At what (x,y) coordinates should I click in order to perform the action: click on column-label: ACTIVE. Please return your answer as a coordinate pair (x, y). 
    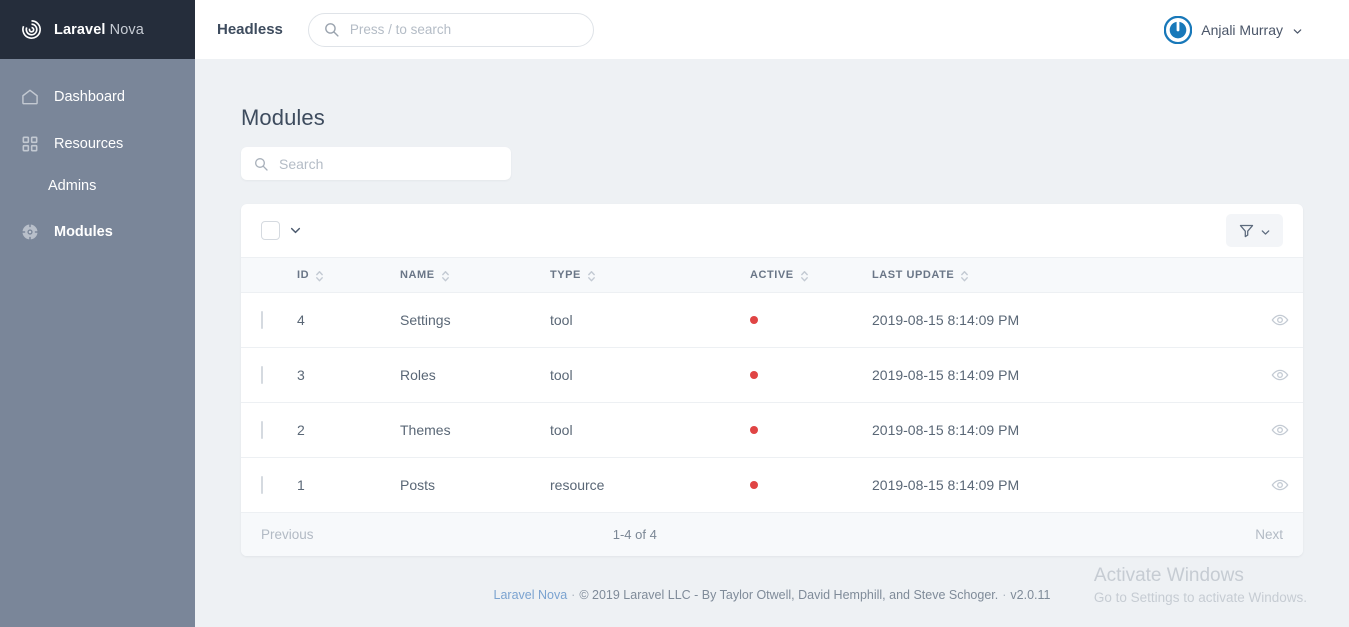
    Looking at the image, I should click on (772, 275).